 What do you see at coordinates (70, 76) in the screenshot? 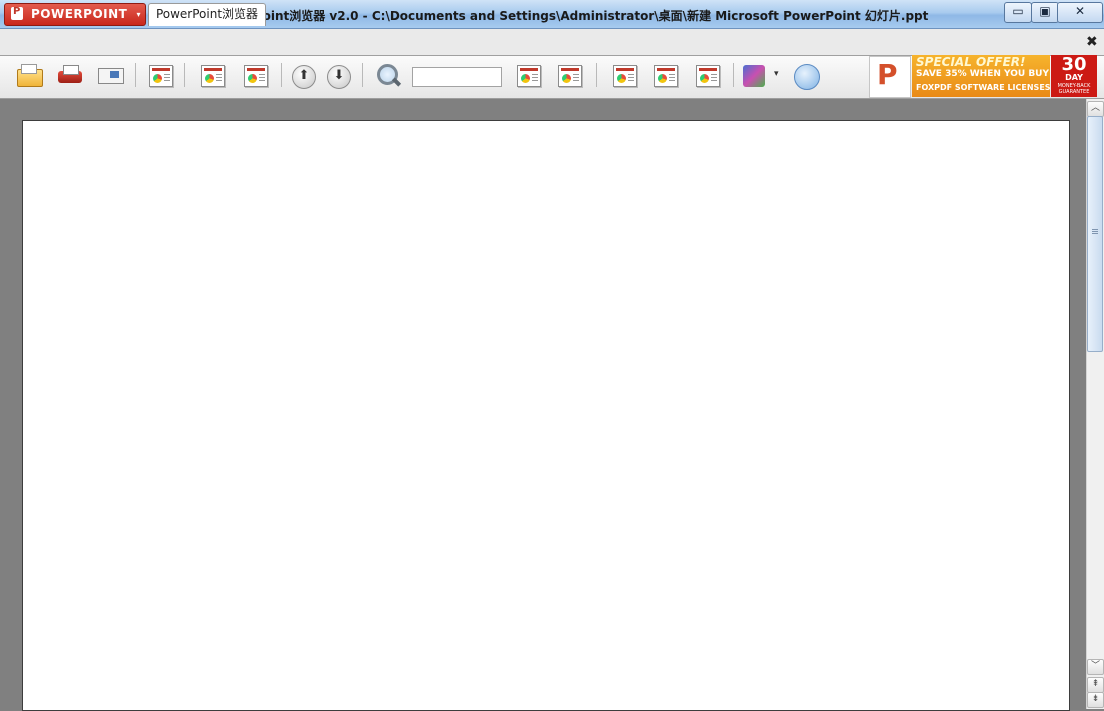
I see `print-button` at bounding box center [70, 76].